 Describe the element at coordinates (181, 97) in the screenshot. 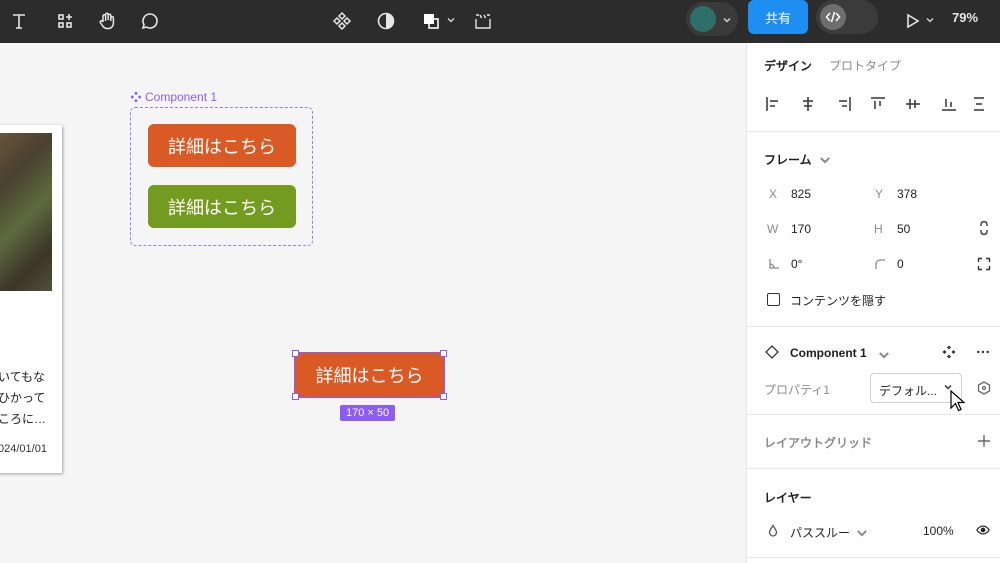

I see `component-set-name: Component 1` at that location.